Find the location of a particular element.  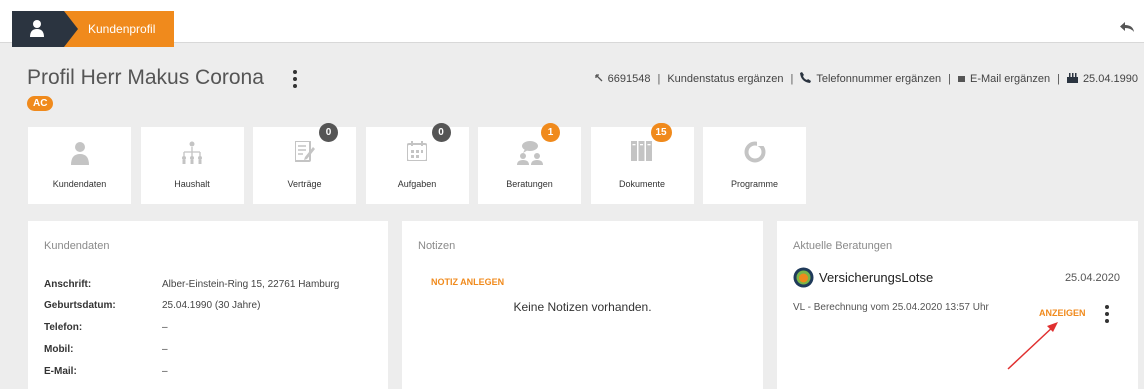

tile-label: Kundendaten is located at coordinates (79, 184).